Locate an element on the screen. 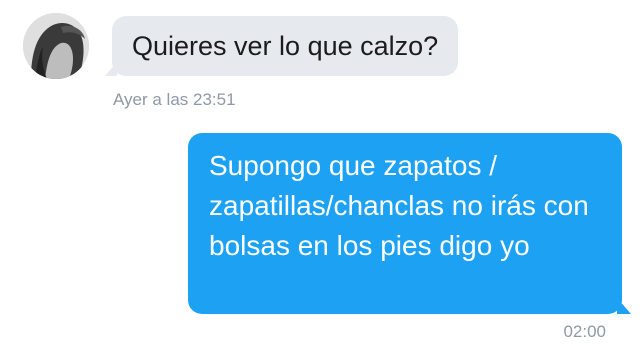  avatar-photo is located at coordinates (56, 46).